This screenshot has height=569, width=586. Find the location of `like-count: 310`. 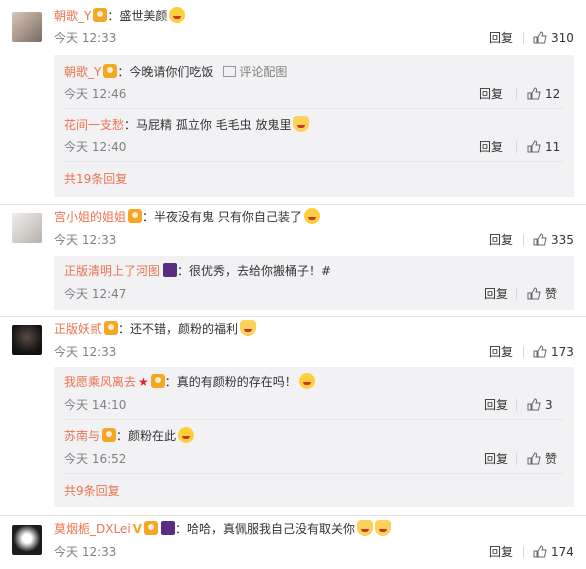

like-count: 310 is located at coordinates (562, 38).